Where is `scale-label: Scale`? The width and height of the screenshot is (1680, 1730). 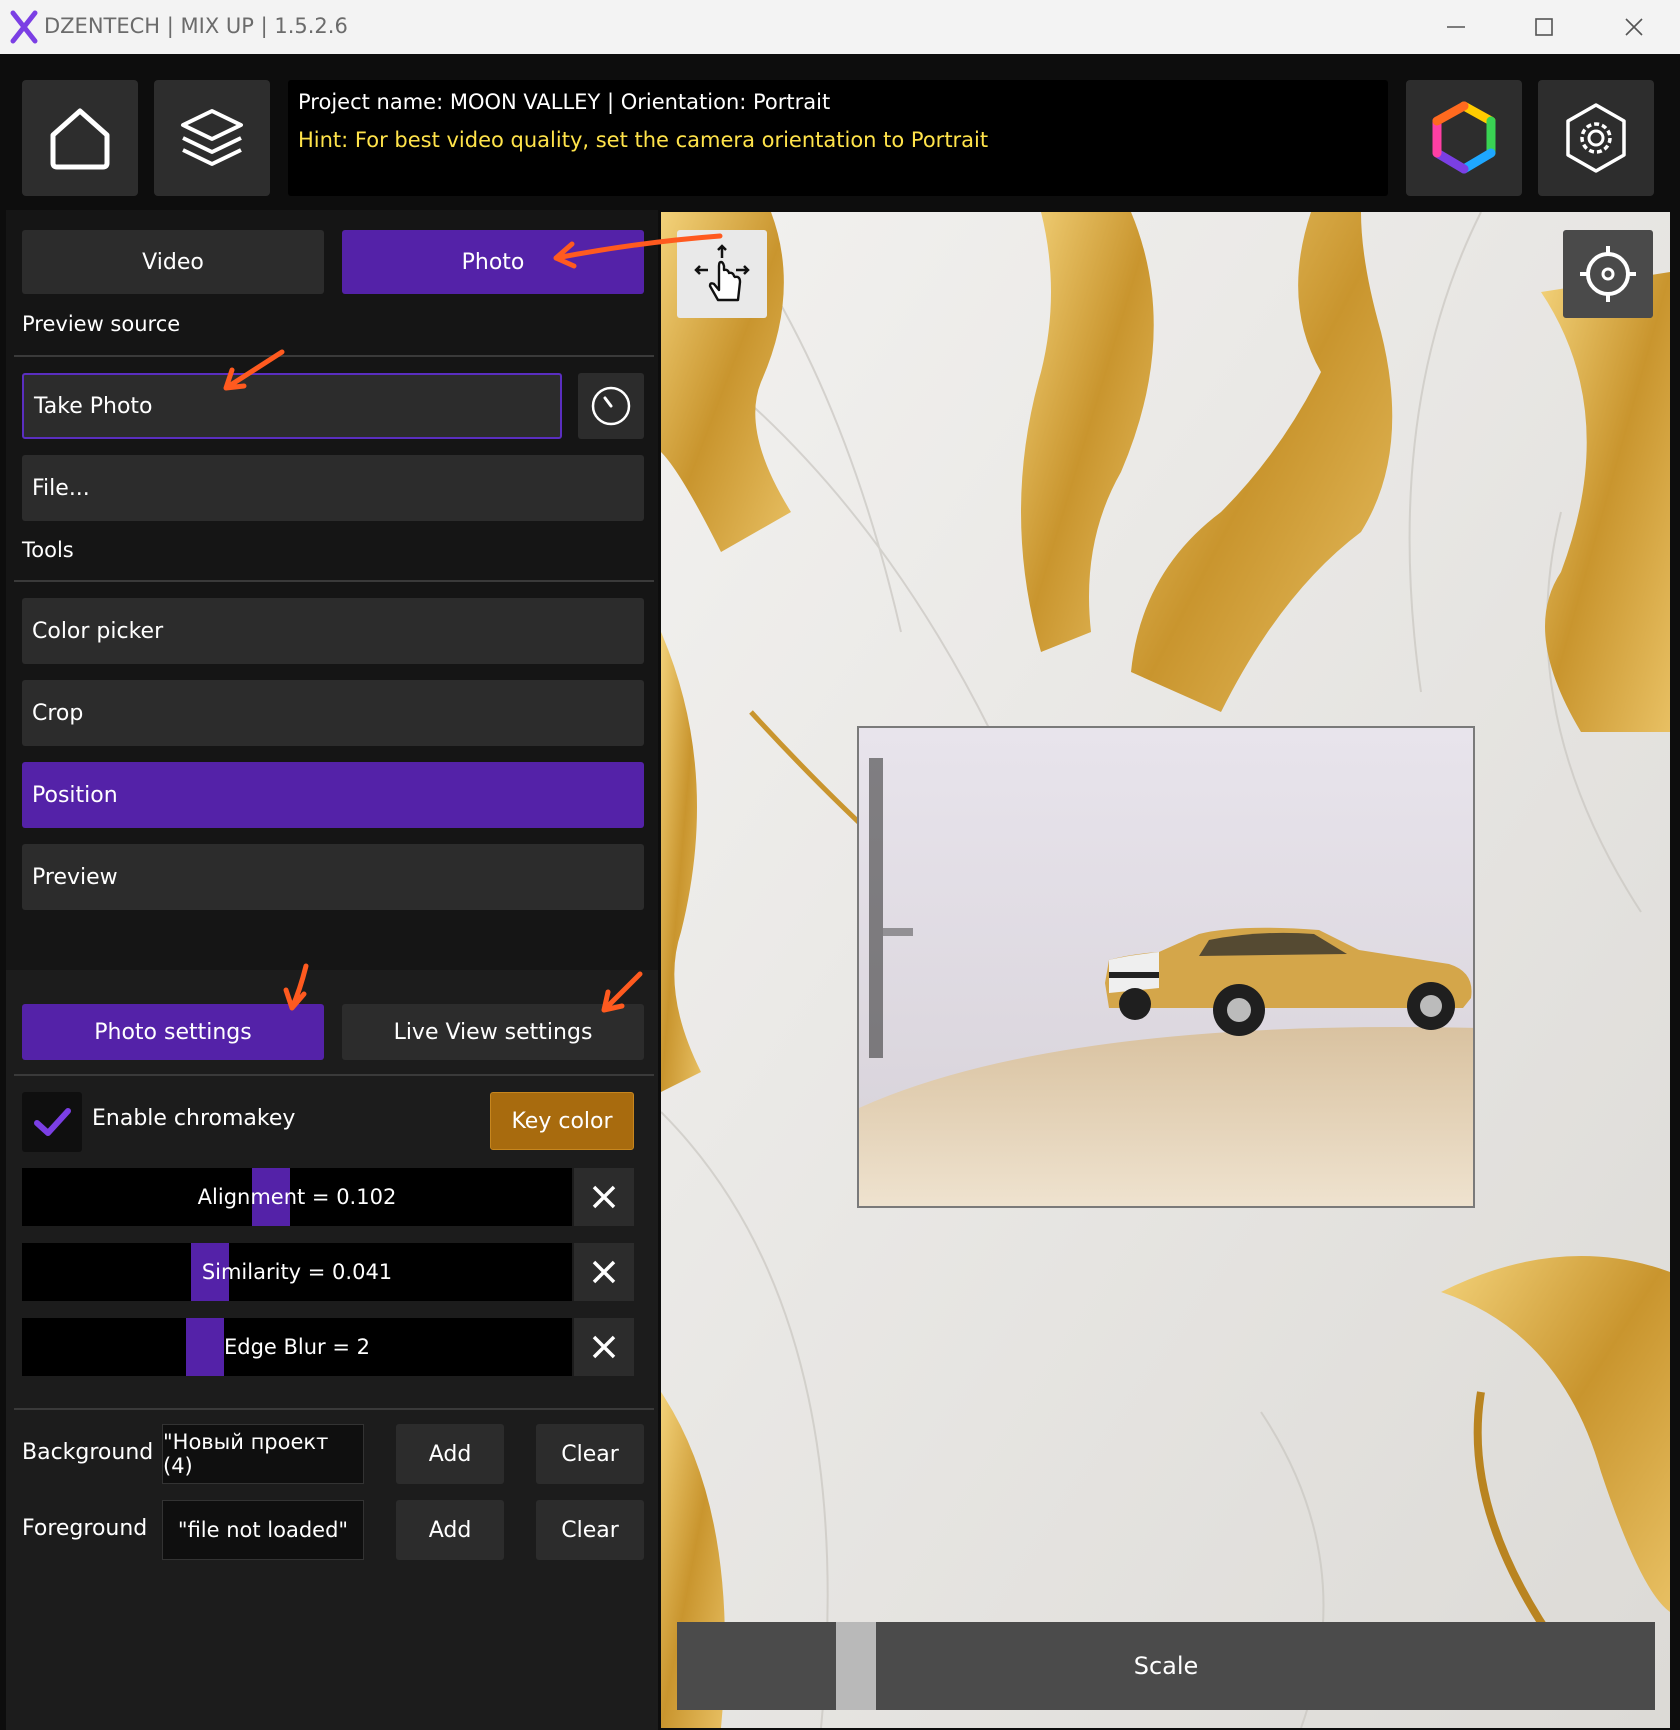 scale-label: Scale is located at coordinates (1166, 1666).